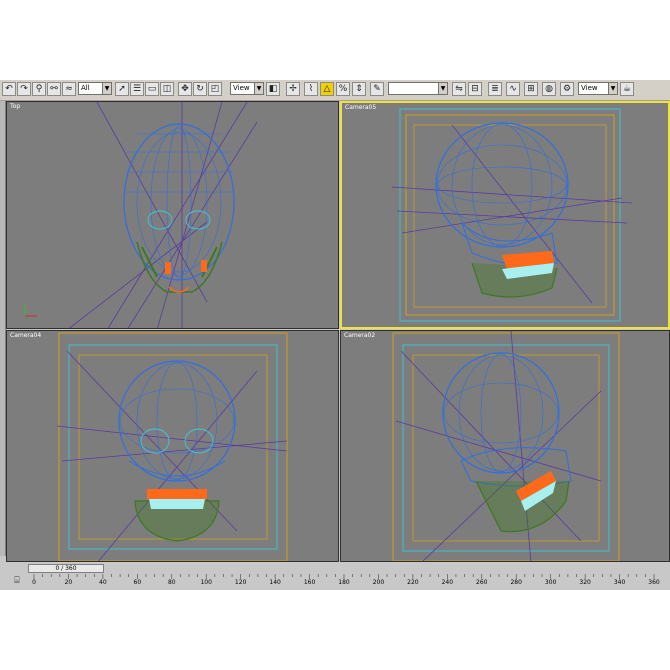  What do you see at coordinates (137, 89) in the screenshot?
I see `select-by-name-icon: ☰` at bounding box center [137, 89].